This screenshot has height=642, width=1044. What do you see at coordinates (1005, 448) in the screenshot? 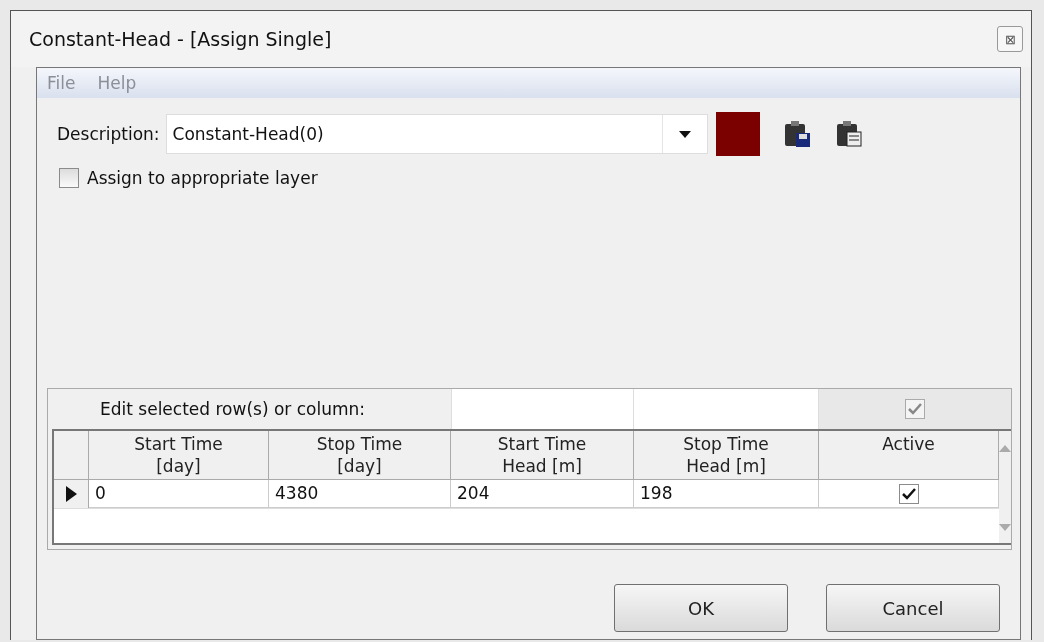
I see `scroll-up-icon` at bounding box center [1005, 448].